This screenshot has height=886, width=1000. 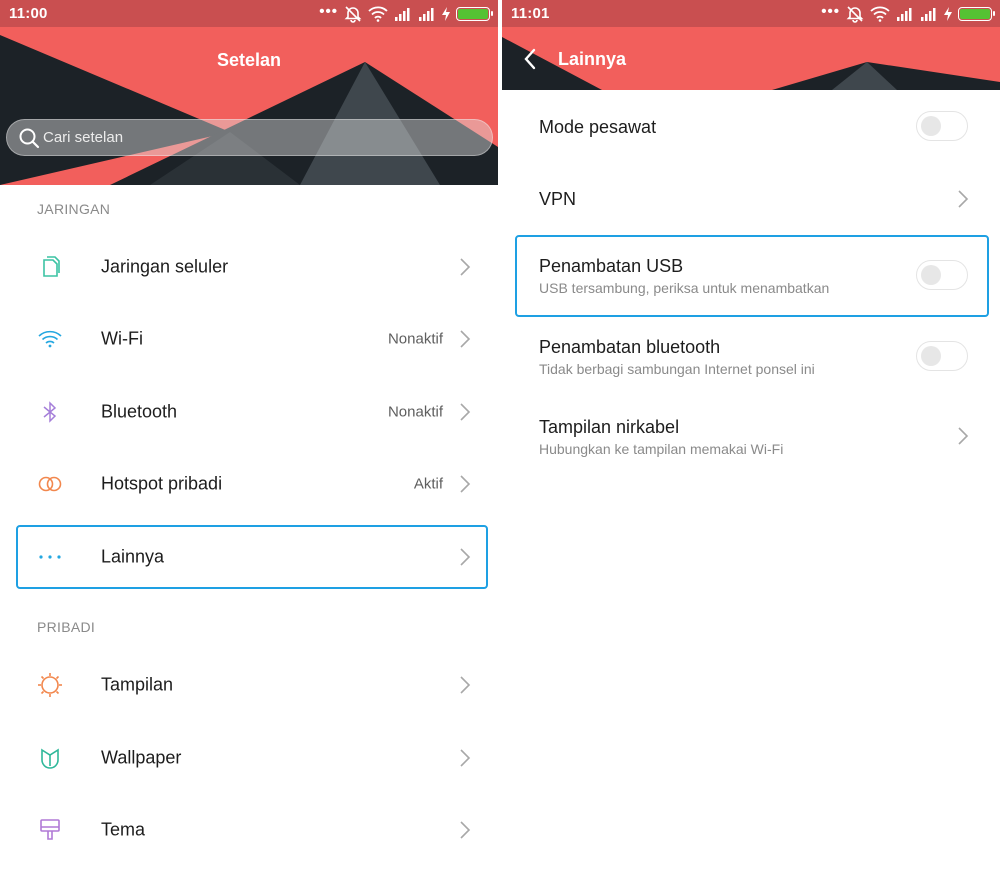 I want to click on wifi-icon, so click(x=50, y=339).